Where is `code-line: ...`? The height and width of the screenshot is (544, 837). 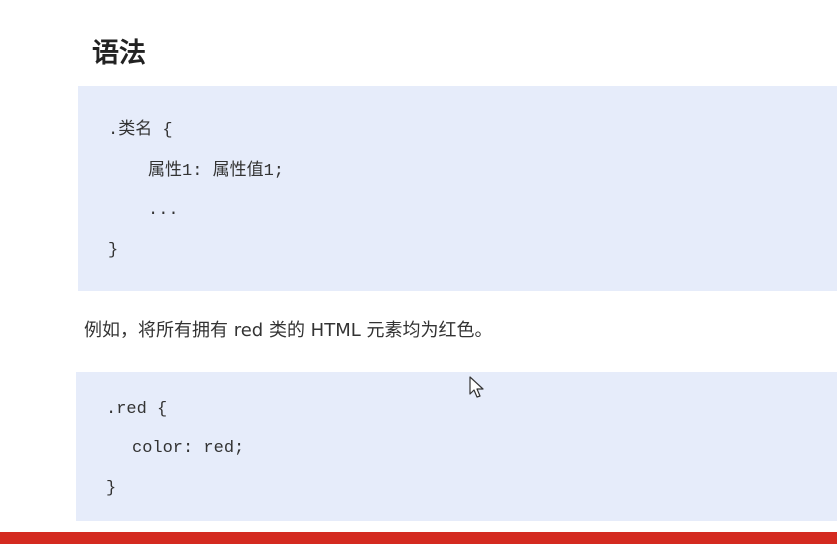
code-line: ... is located at coordinates (163, 210).